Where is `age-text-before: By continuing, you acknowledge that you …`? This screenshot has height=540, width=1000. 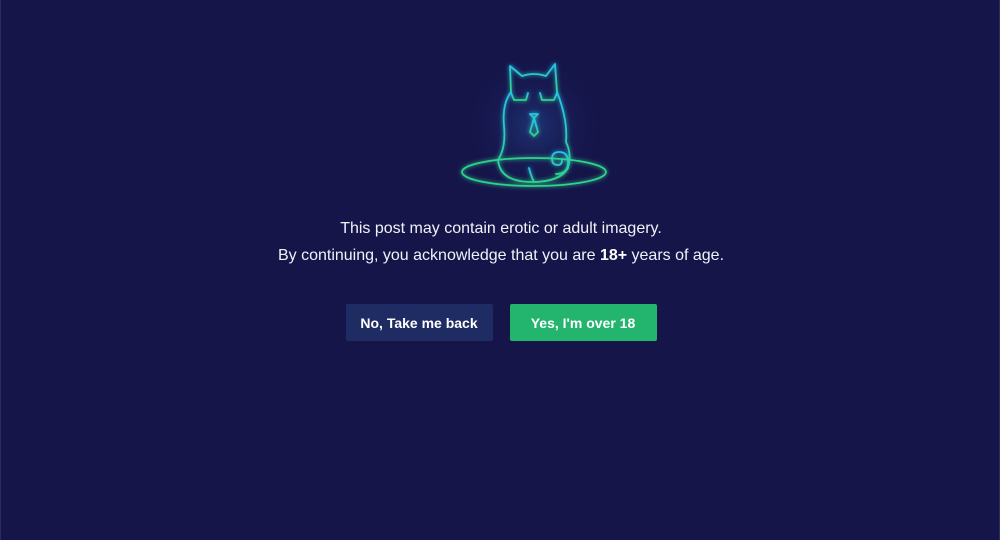 age-text-before: By continuing, you acknowledge that you … is located at coordinates (438, 255).